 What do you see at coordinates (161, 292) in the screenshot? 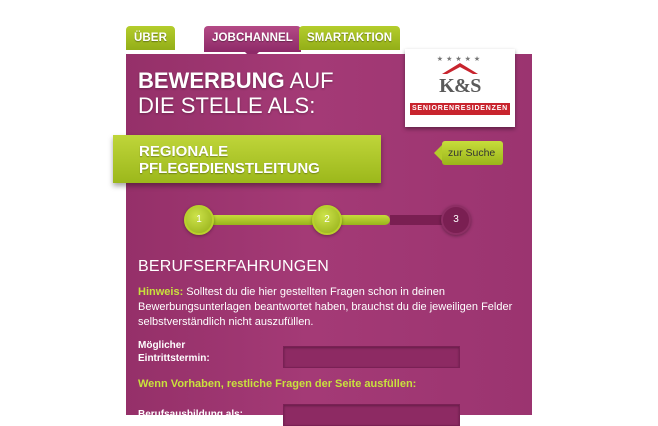
I see `hint-label: Hinweis:` at bounding box center [161, 292].